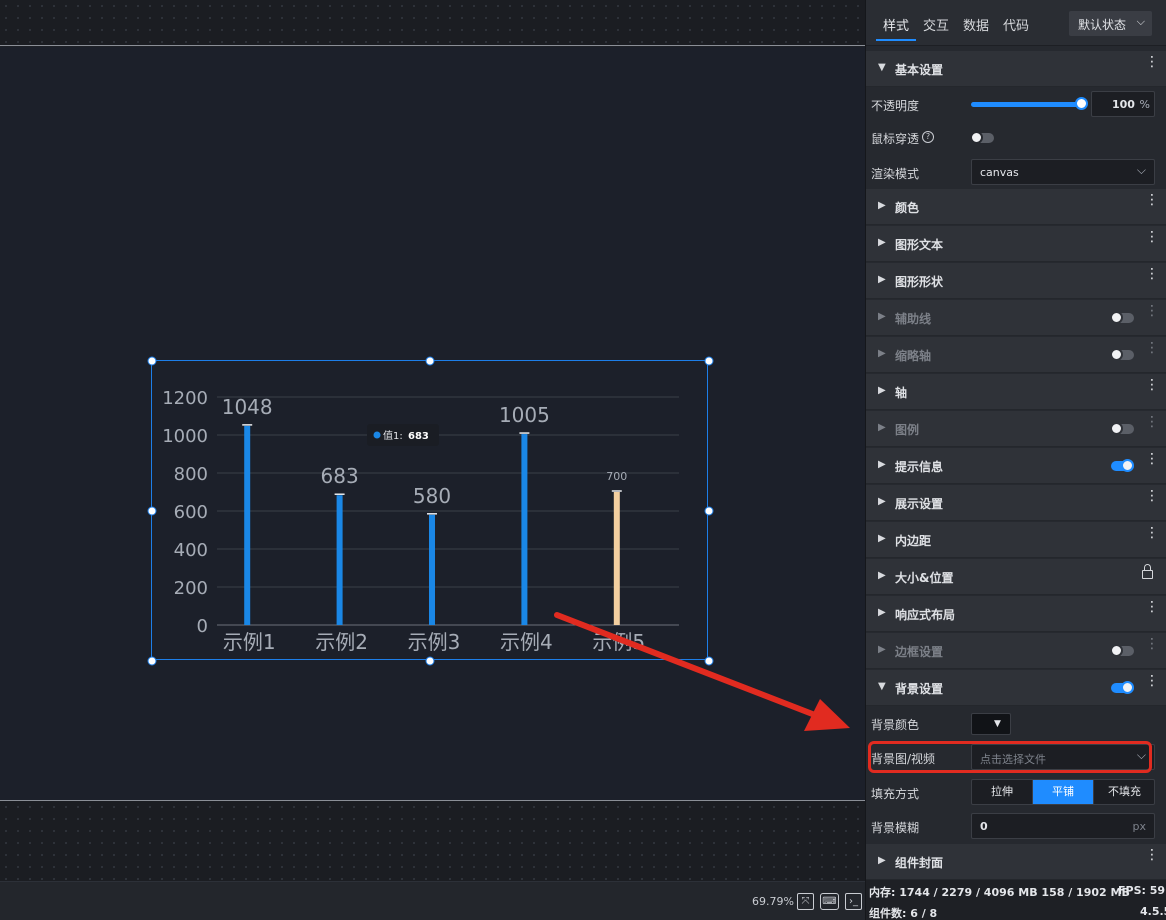 The width and height of the screenshot is (1166, 920). I want to click on data-label: 1048, so click(247, 407).